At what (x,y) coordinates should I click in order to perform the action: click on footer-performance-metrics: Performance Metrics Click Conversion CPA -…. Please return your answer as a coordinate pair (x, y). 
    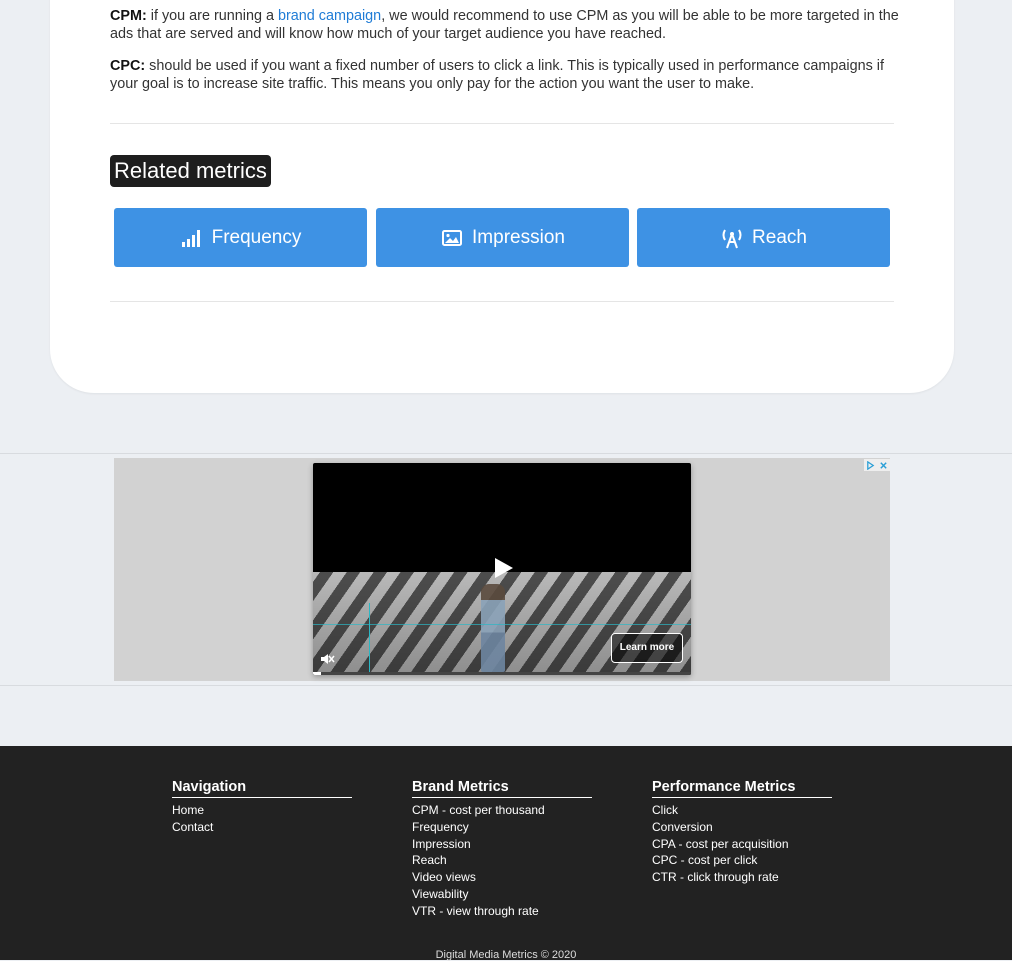
    Looking at the image, I should click on (742, 832).